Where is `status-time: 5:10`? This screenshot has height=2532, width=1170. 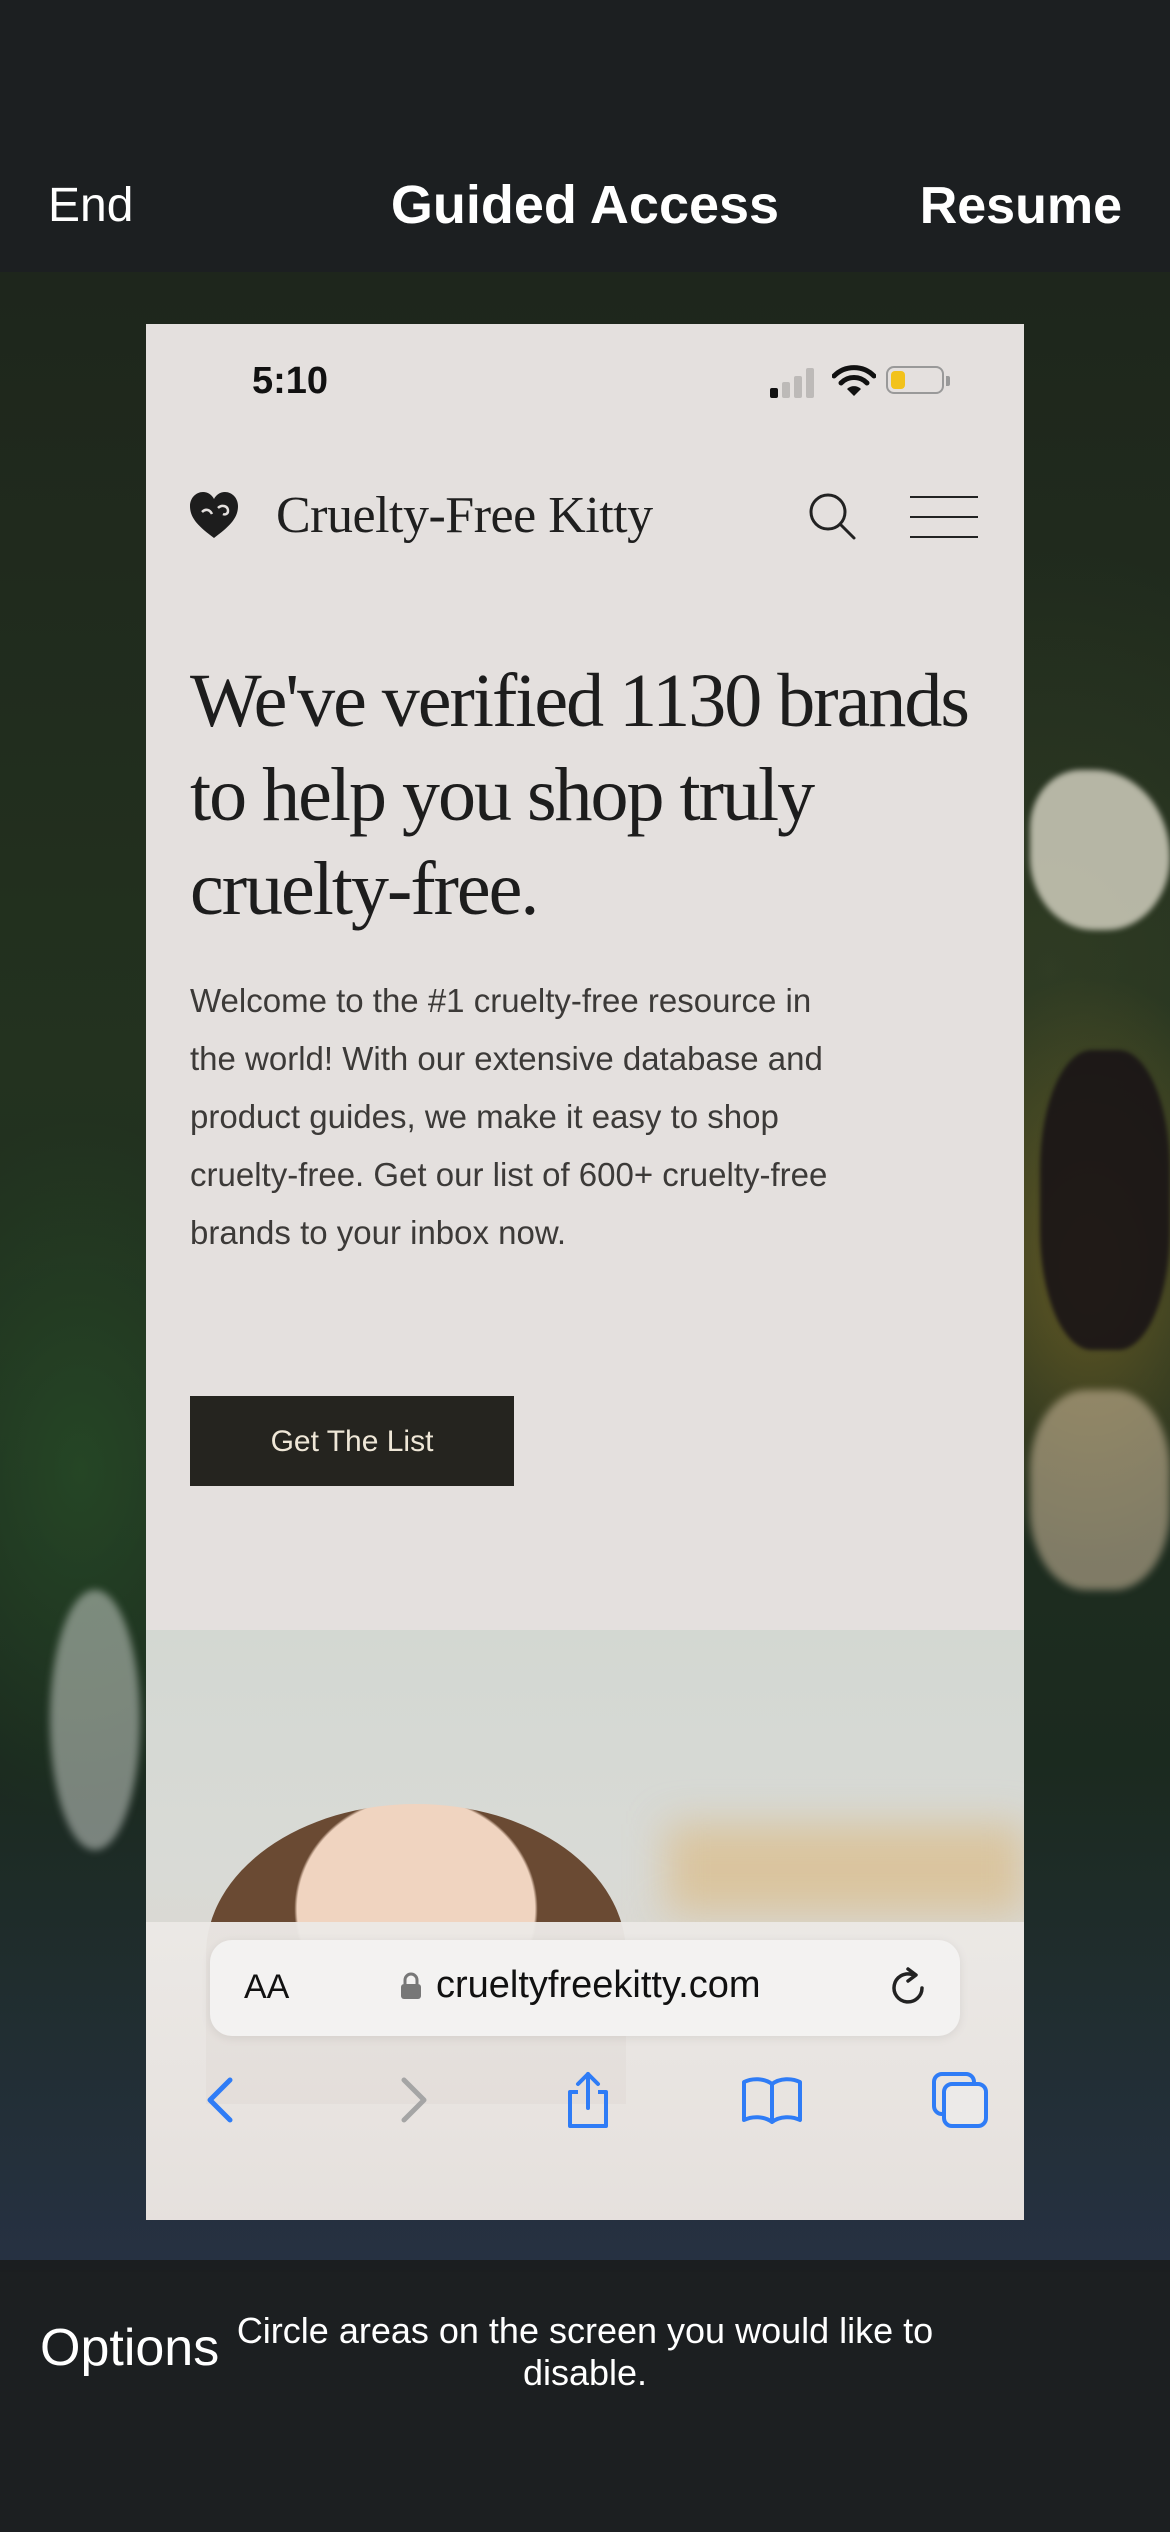
status-time: 5:10 is located at coordinates (290, 381).